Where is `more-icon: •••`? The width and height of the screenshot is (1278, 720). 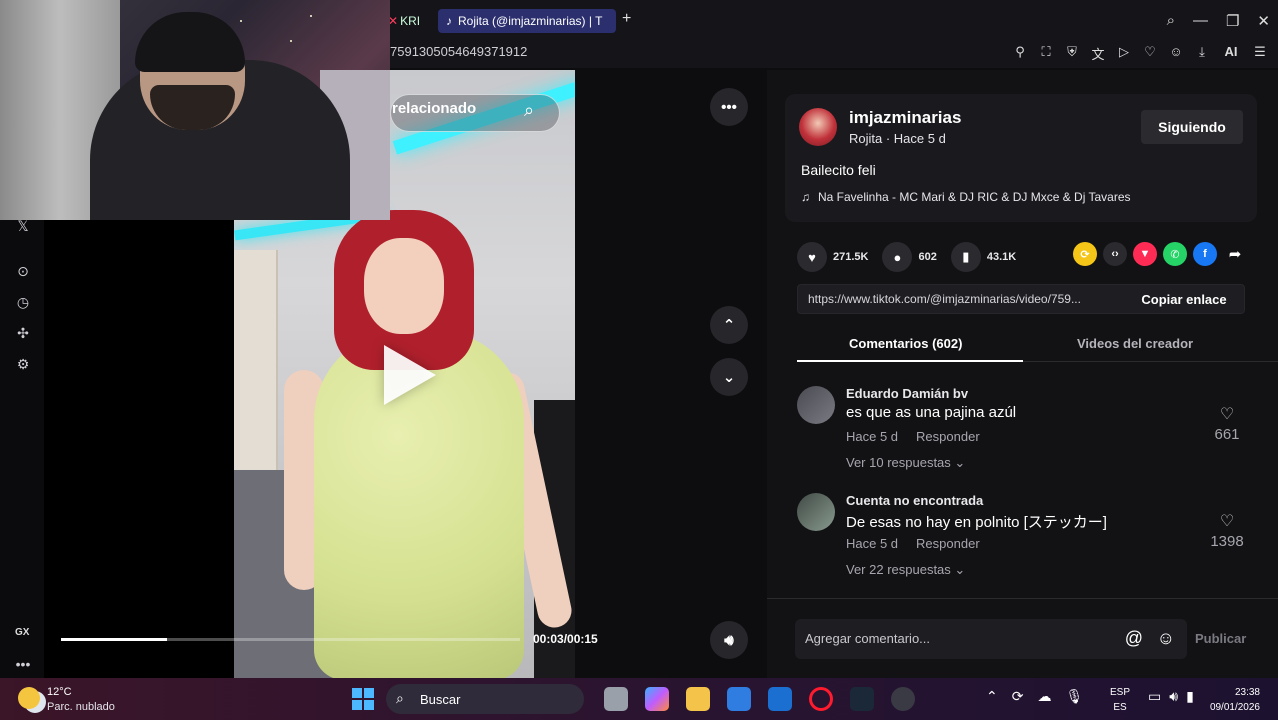
more-icon: ••• is located at coordinates (23, 664).